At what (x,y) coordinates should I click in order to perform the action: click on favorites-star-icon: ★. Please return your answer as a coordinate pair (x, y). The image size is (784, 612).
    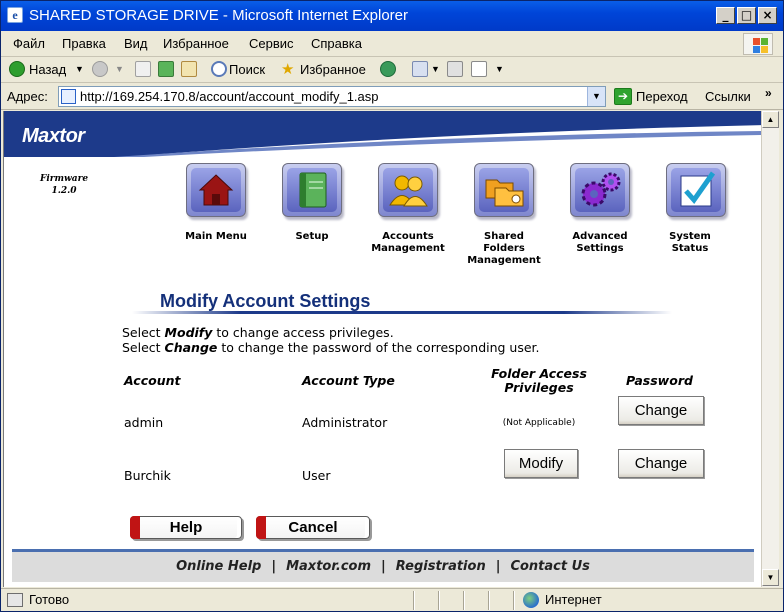
    Looking at the image, I should click on (287, 69).